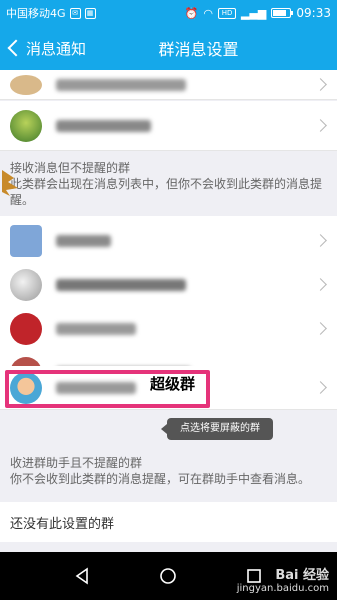  I want to click on title-bar: 消息通知 群消息设置, so click(168, 48).